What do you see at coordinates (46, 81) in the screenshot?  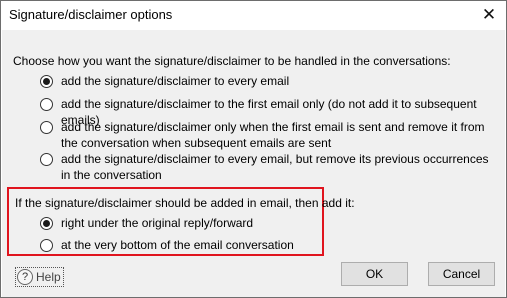 I see `radio-every-email` at bounding box center [46, 81].